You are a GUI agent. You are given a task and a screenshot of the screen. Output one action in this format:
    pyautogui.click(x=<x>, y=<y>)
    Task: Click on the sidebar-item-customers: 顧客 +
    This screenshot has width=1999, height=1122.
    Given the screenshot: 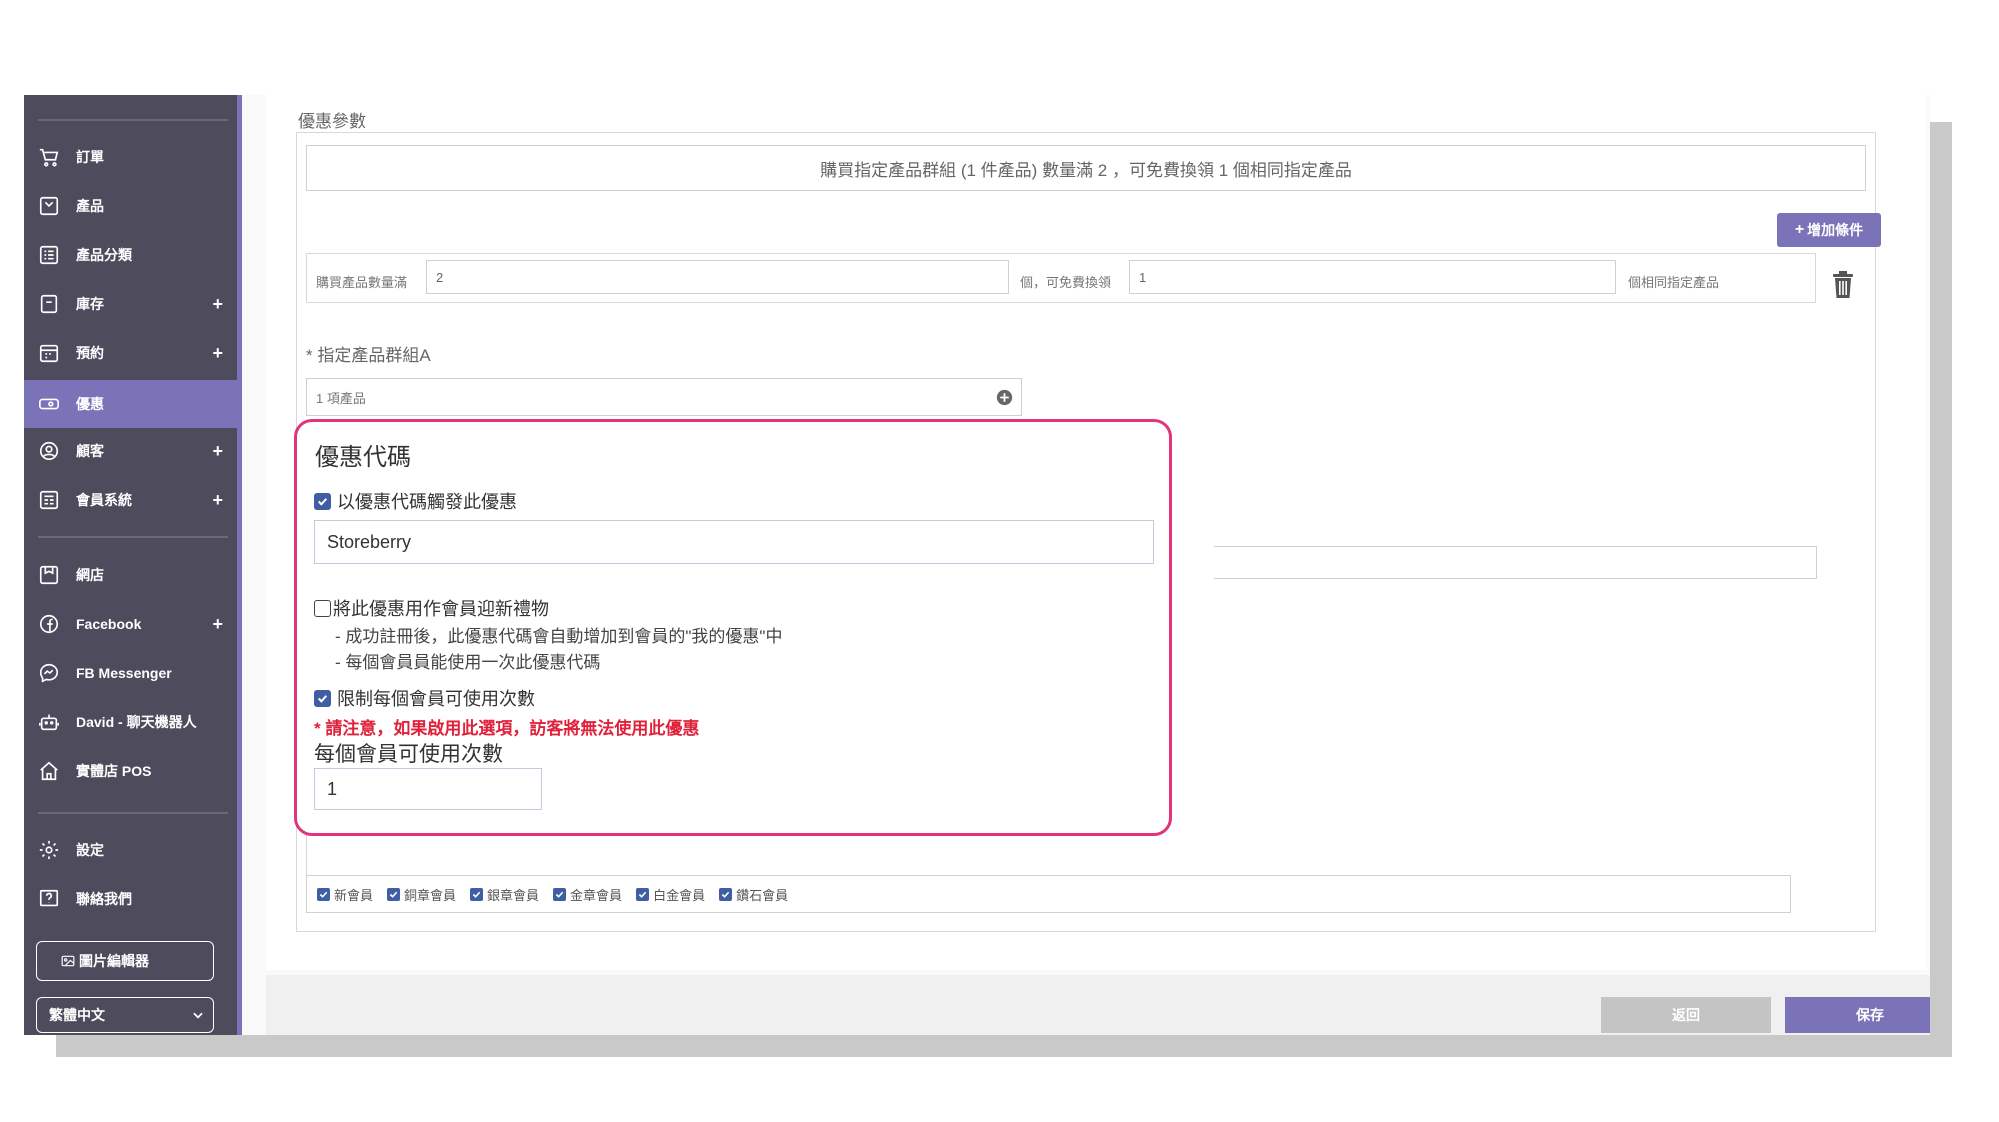 What is the action you would take?
    pyautogui.click(x=130, y=451)
    